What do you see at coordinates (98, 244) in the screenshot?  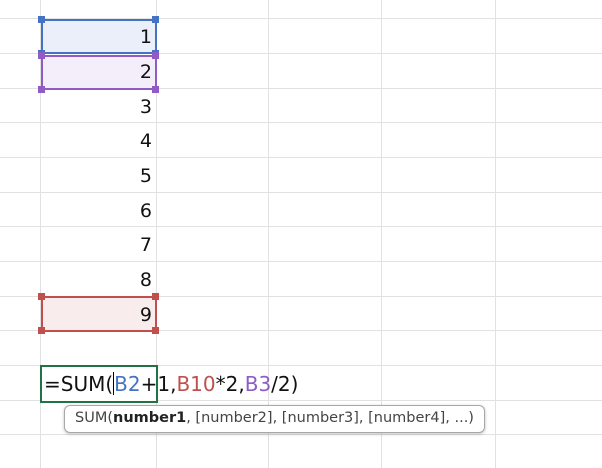 I see `cell-value: 7` at bounding box center [98, 244].